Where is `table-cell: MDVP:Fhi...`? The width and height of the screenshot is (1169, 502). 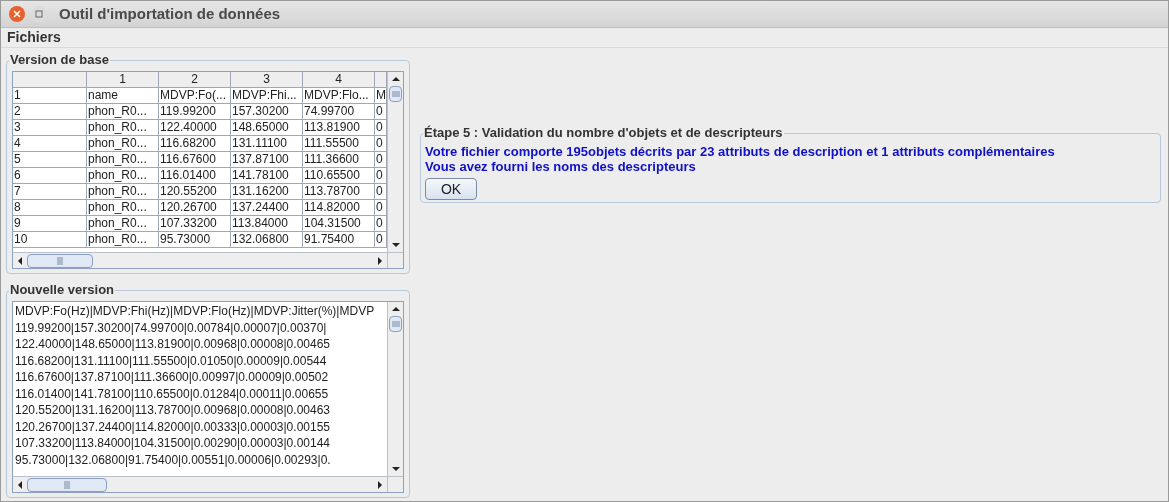
table-cell: MDVP:Fhi... is located at coordinates (267, 95).